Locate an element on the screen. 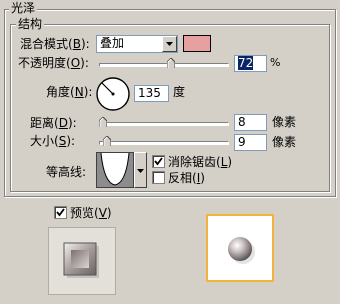  opacity-input: 72 is located at coordinates (250, 63).